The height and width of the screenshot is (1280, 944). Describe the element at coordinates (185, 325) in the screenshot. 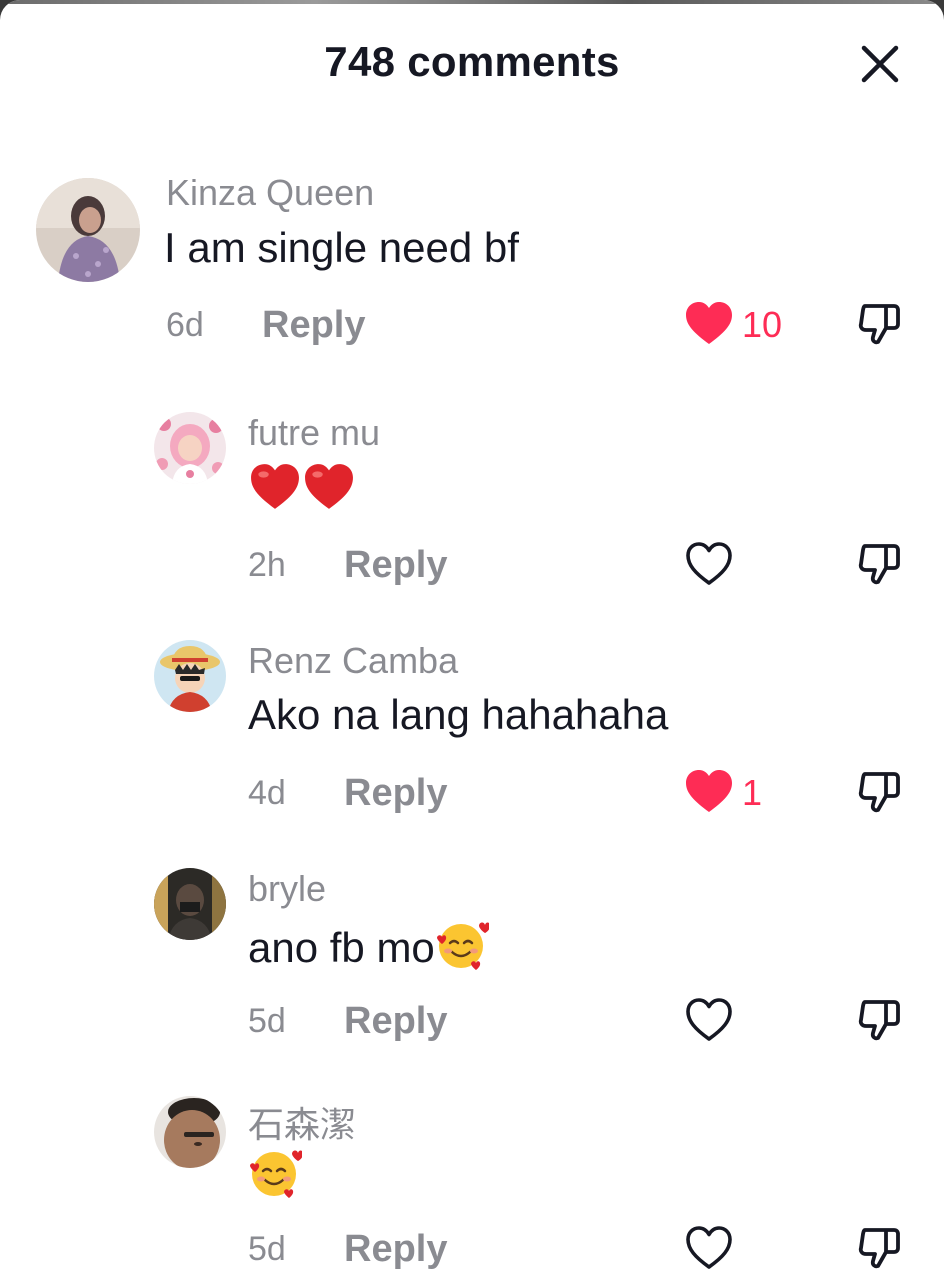

I see `comment-timestamp: 6d` at that location.